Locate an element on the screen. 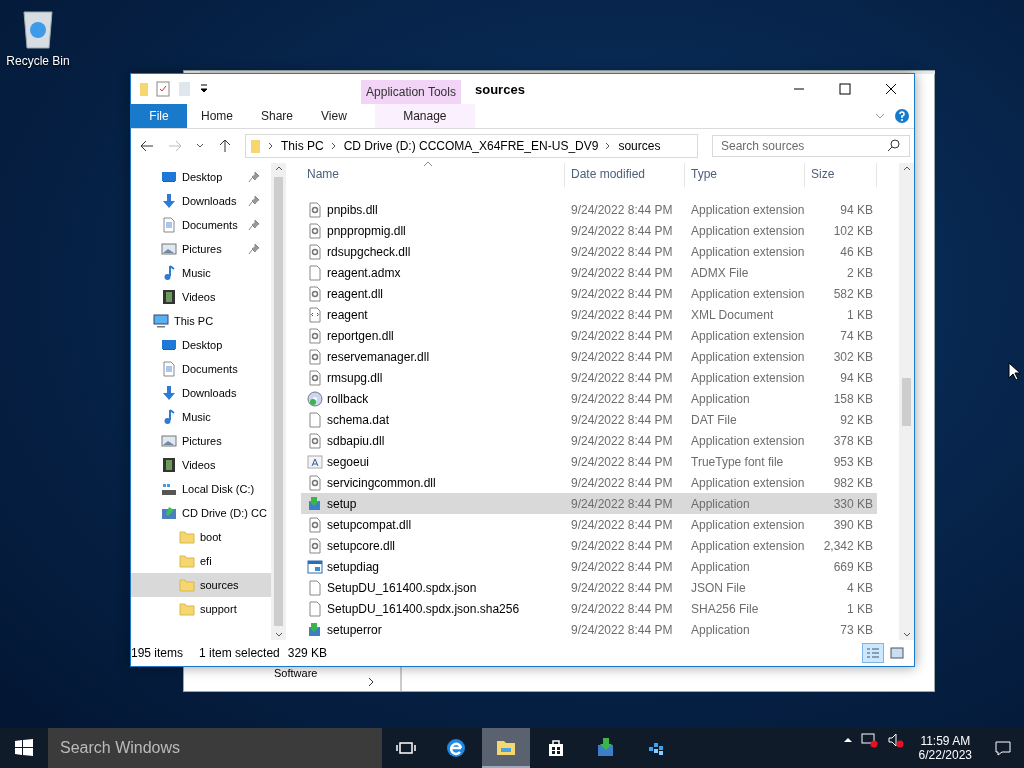  nav-item: CD Drive (D:) CC is located at coordinates (201, 513).